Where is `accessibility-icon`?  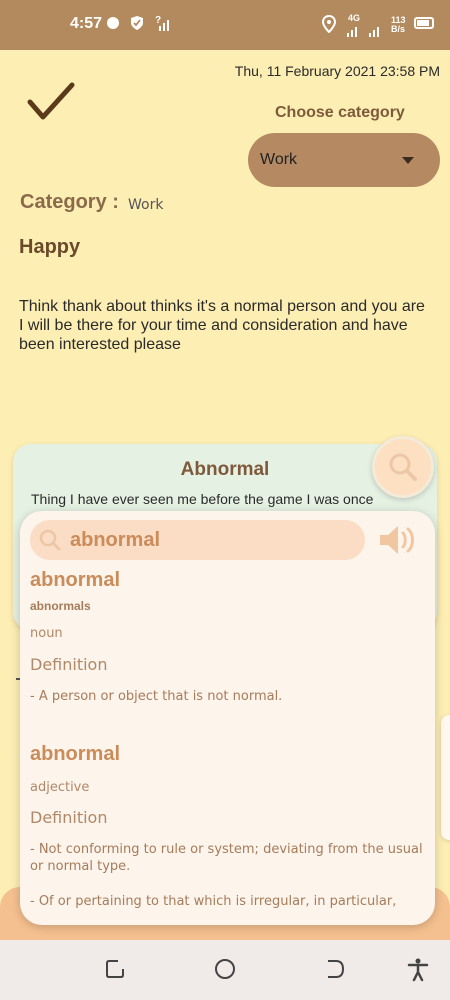
accessibility-icon is located at coordinates (418, 972).